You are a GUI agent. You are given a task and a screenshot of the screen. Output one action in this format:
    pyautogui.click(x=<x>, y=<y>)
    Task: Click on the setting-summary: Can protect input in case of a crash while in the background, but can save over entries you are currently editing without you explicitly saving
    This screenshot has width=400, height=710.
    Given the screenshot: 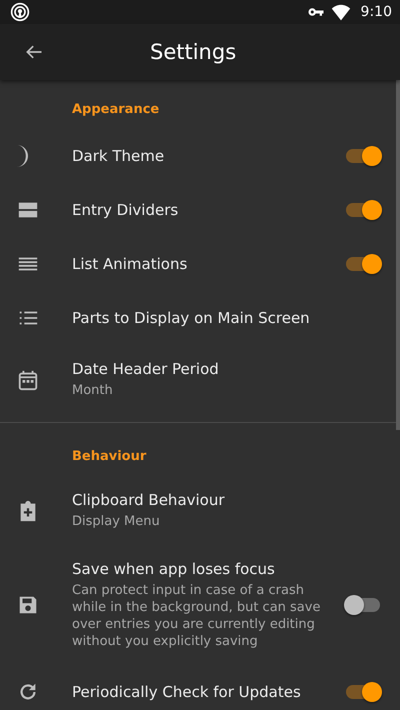 What is the action you would take?
    pyautogui.click(x=197, y=616)
    